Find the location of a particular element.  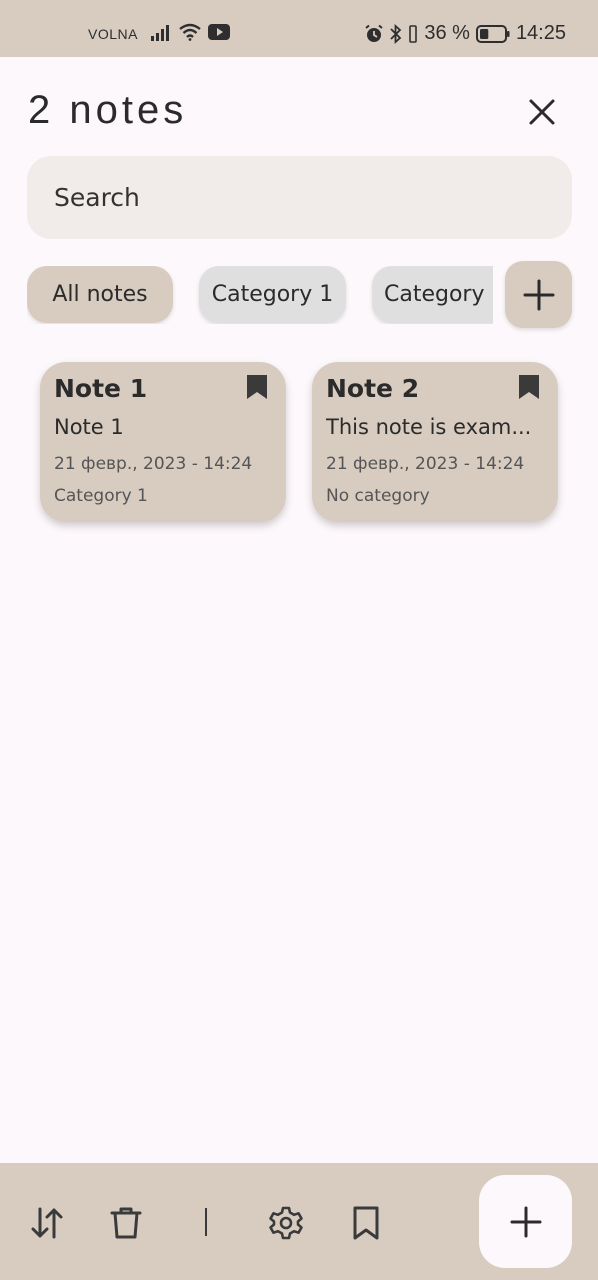

bookmarks-button is located at coordinates (366, 1223).